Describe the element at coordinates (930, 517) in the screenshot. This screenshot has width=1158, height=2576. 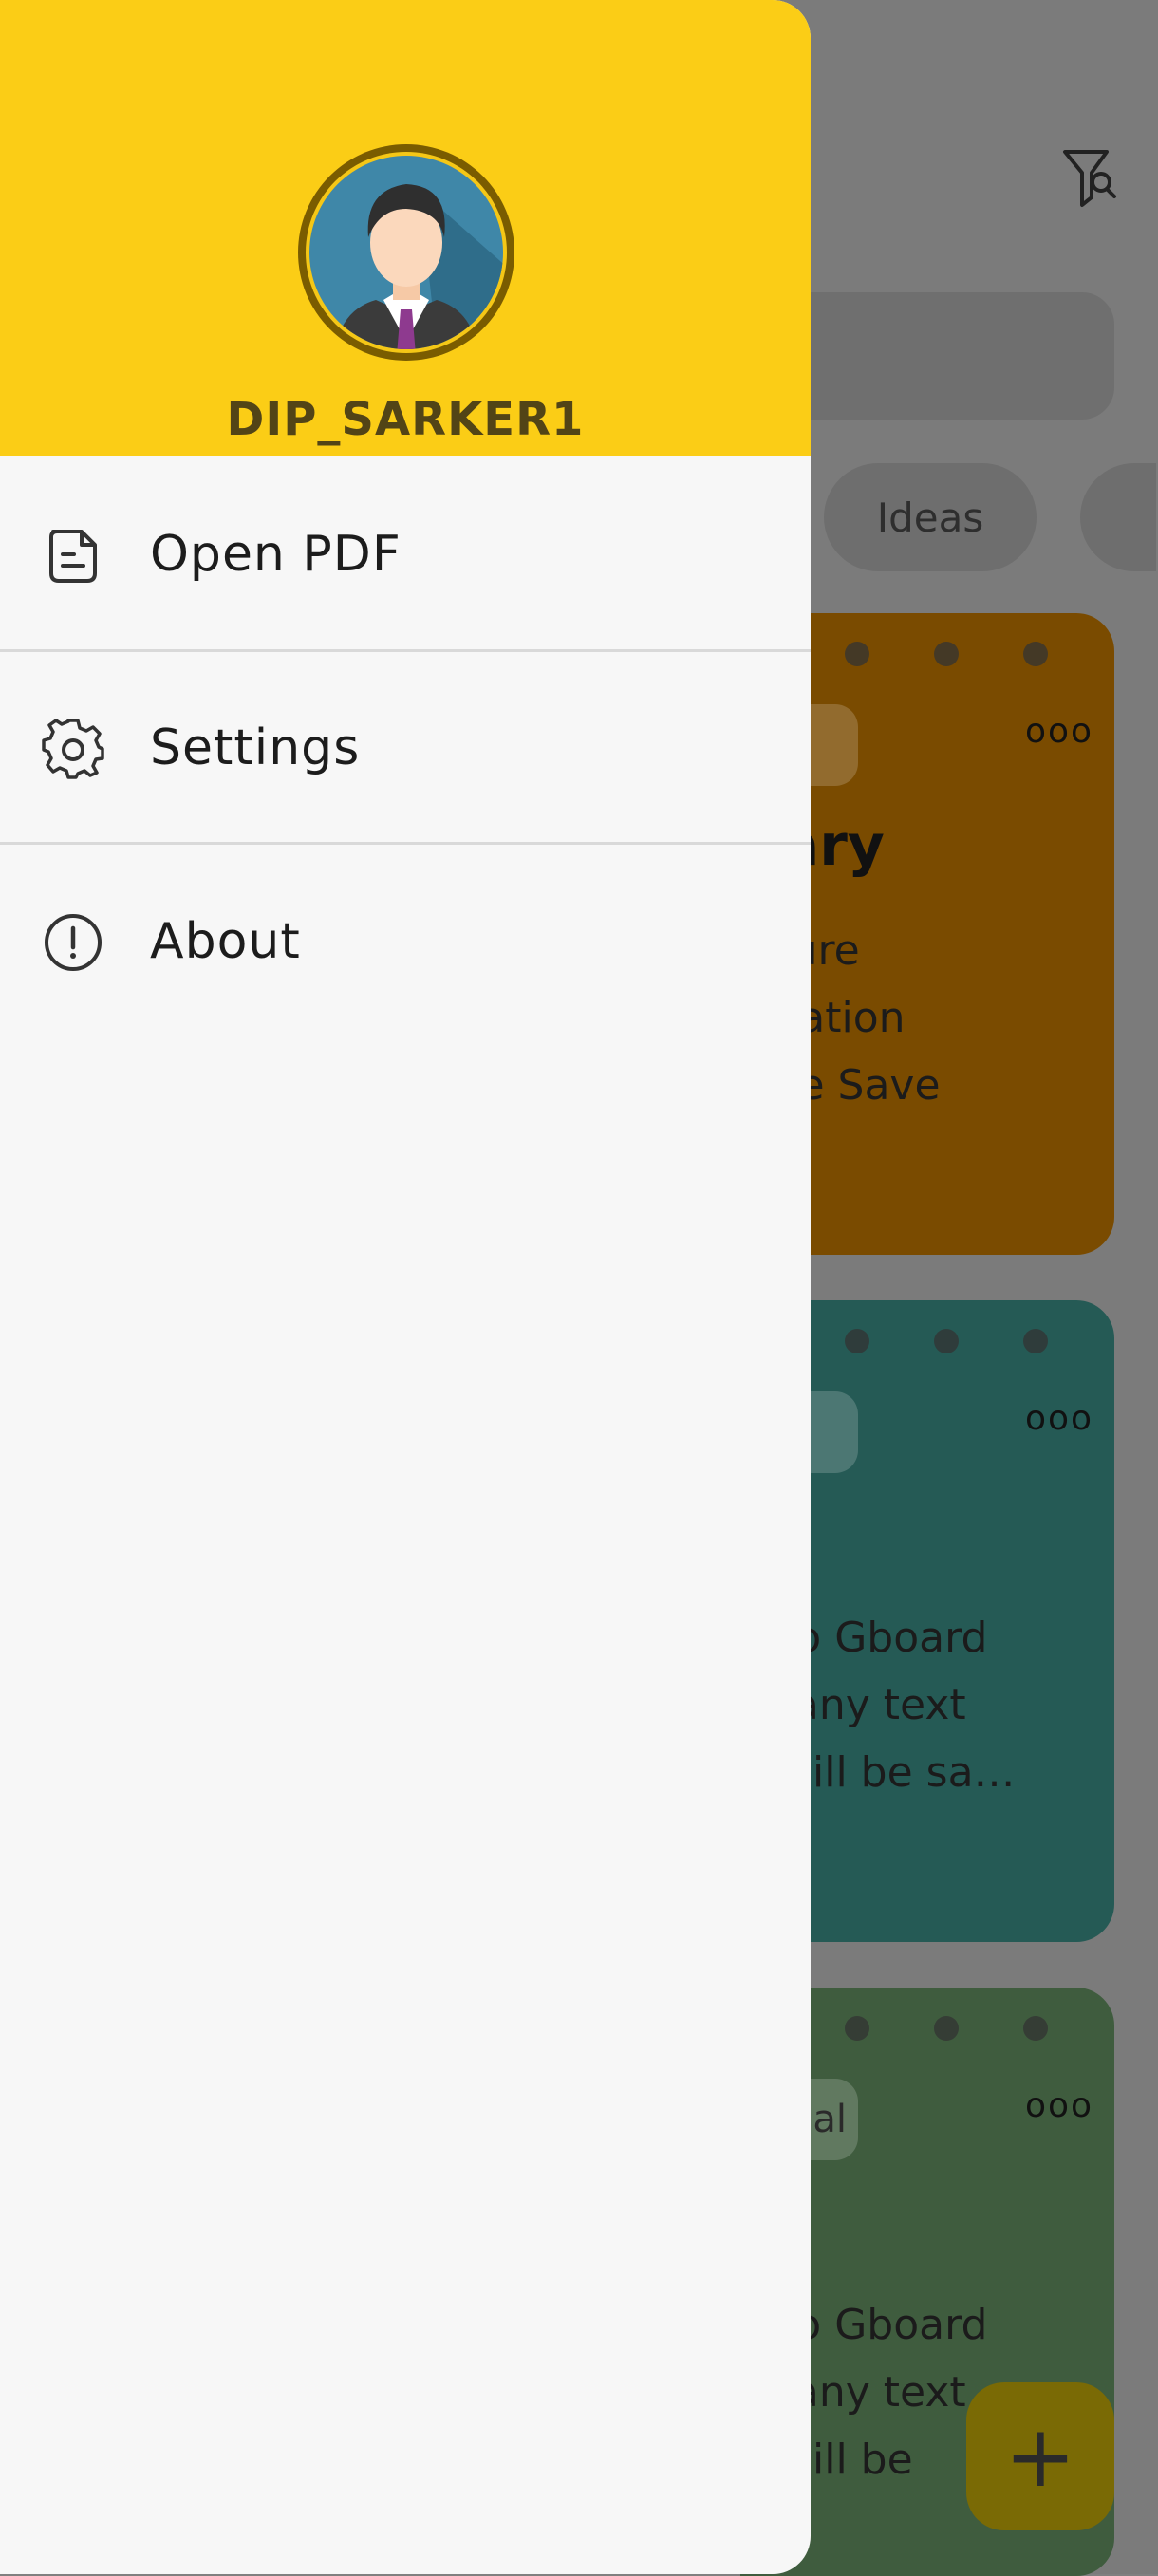
I see `category-chip-ideas: Ideas` at that location.